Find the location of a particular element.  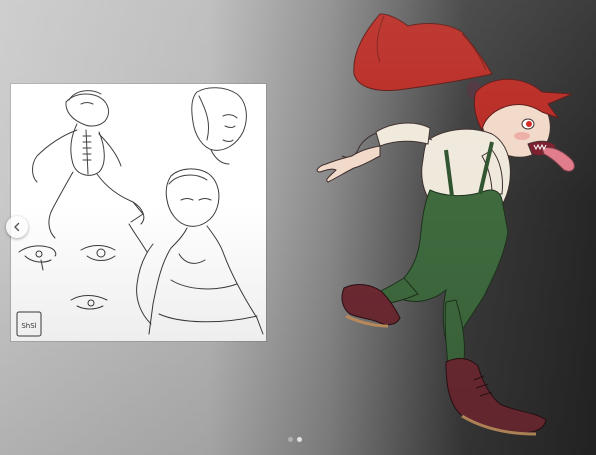

pagination-dot-2-active is located at coordinates (299, 439).